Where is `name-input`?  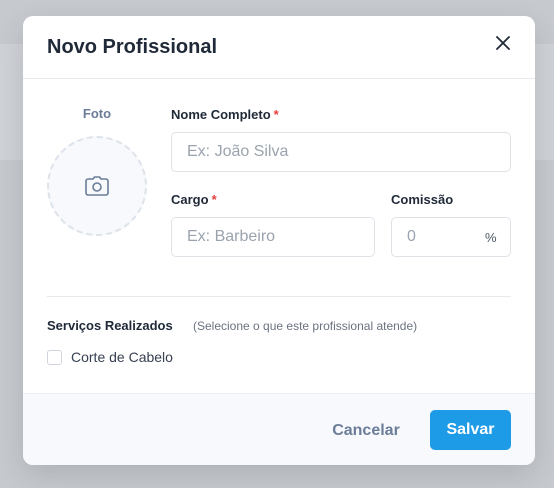
name-input is located at coordinates (341, 152).